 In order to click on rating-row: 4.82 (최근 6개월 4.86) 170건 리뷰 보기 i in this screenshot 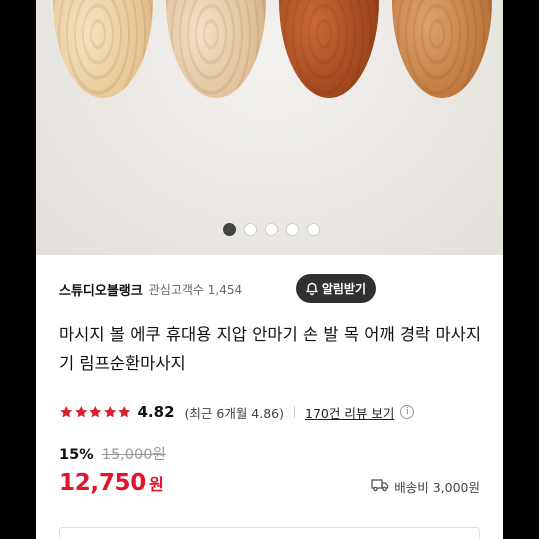, I will do `click(237, 412)`.